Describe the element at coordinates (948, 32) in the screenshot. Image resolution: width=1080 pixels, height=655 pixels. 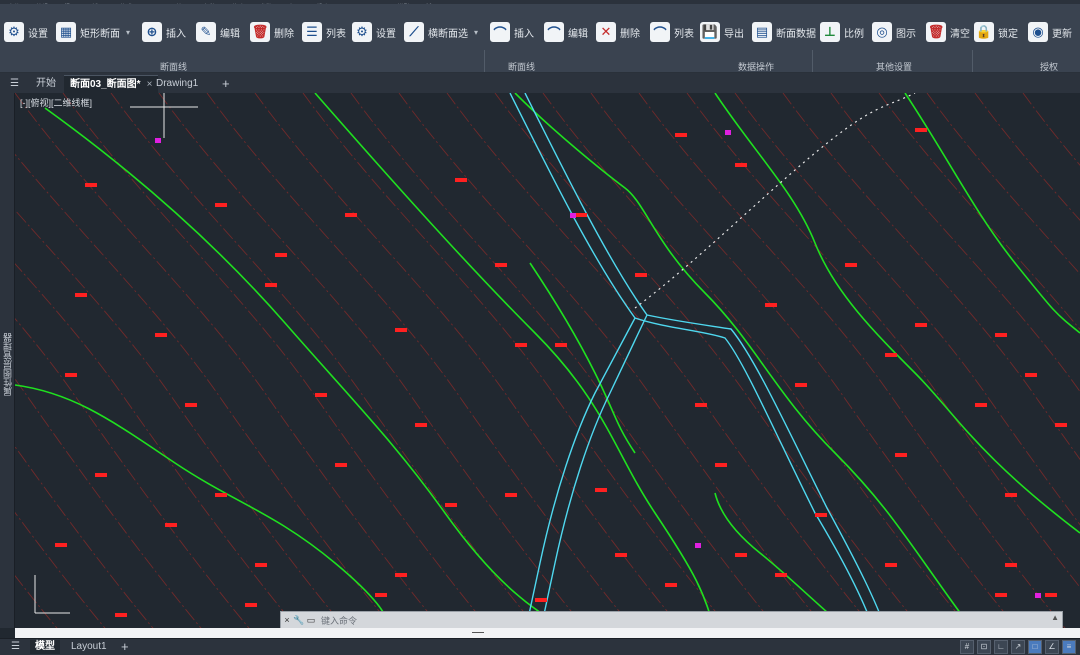
I see `ribbon-tool-16: 🗑 清空` at that location.